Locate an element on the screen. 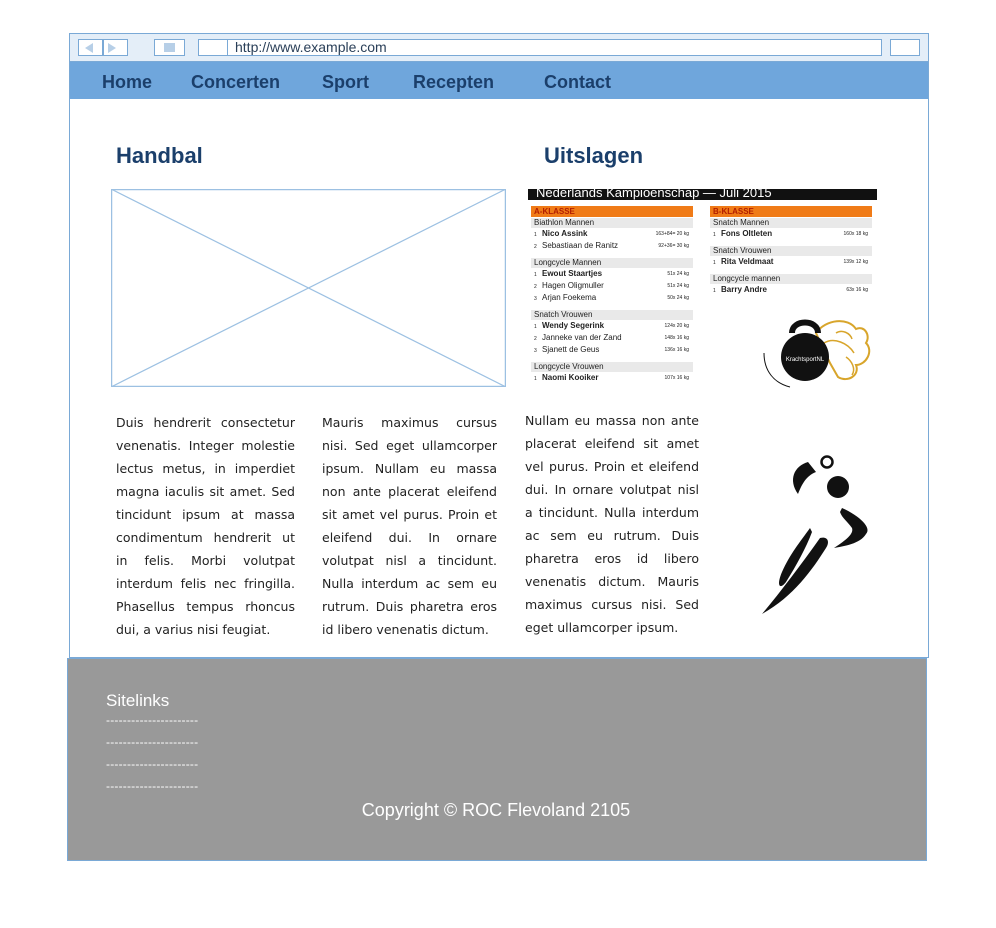 The width and height of the screenshot is (996, 928). main-nav: Home Concerten Sport Recepten Contact is located at coordinates (499, 80).